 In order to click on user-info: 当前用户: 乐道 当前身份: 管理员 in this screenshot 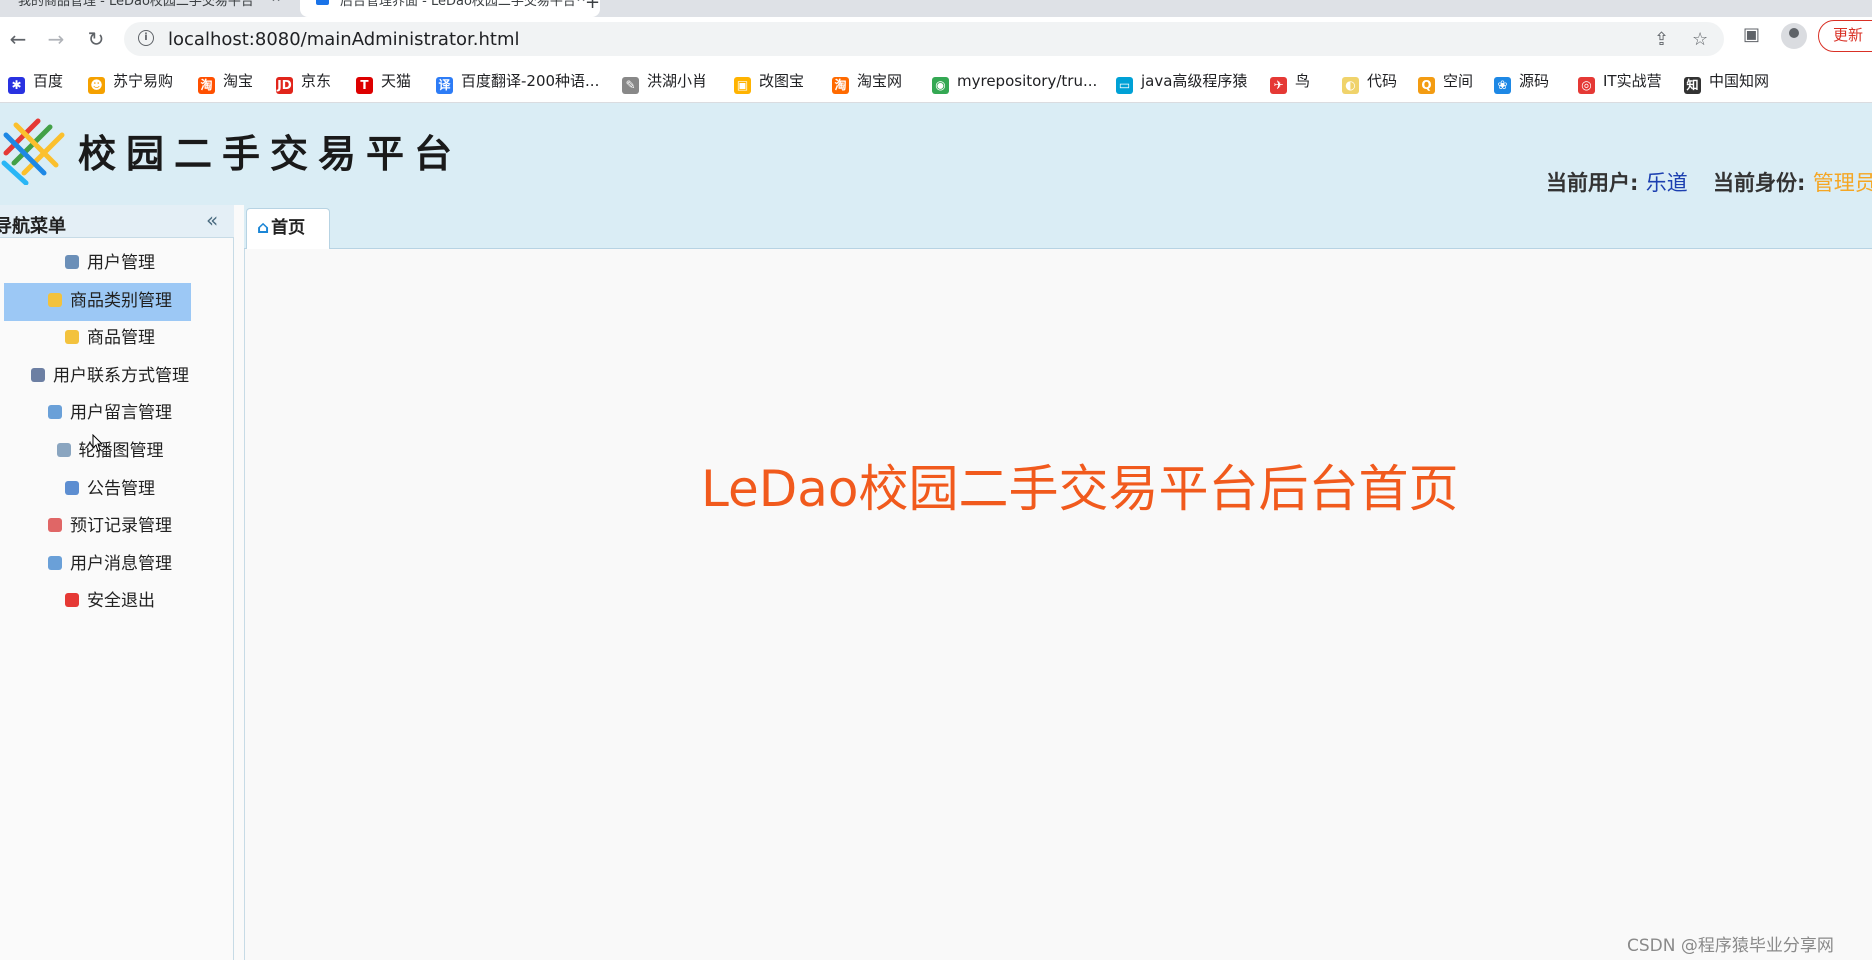, I will do `click(1709, 182)`.